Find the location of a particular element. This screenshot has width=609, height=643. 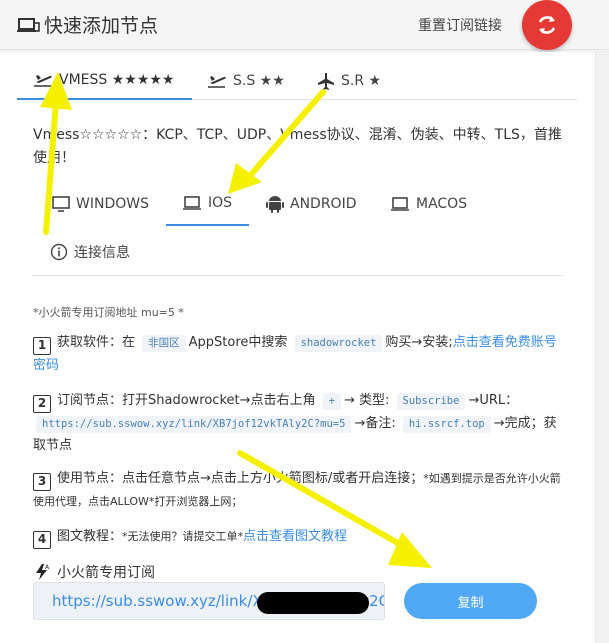

subscription-label: A 小火箭专用订阅 is located at coordinates (94, 572).